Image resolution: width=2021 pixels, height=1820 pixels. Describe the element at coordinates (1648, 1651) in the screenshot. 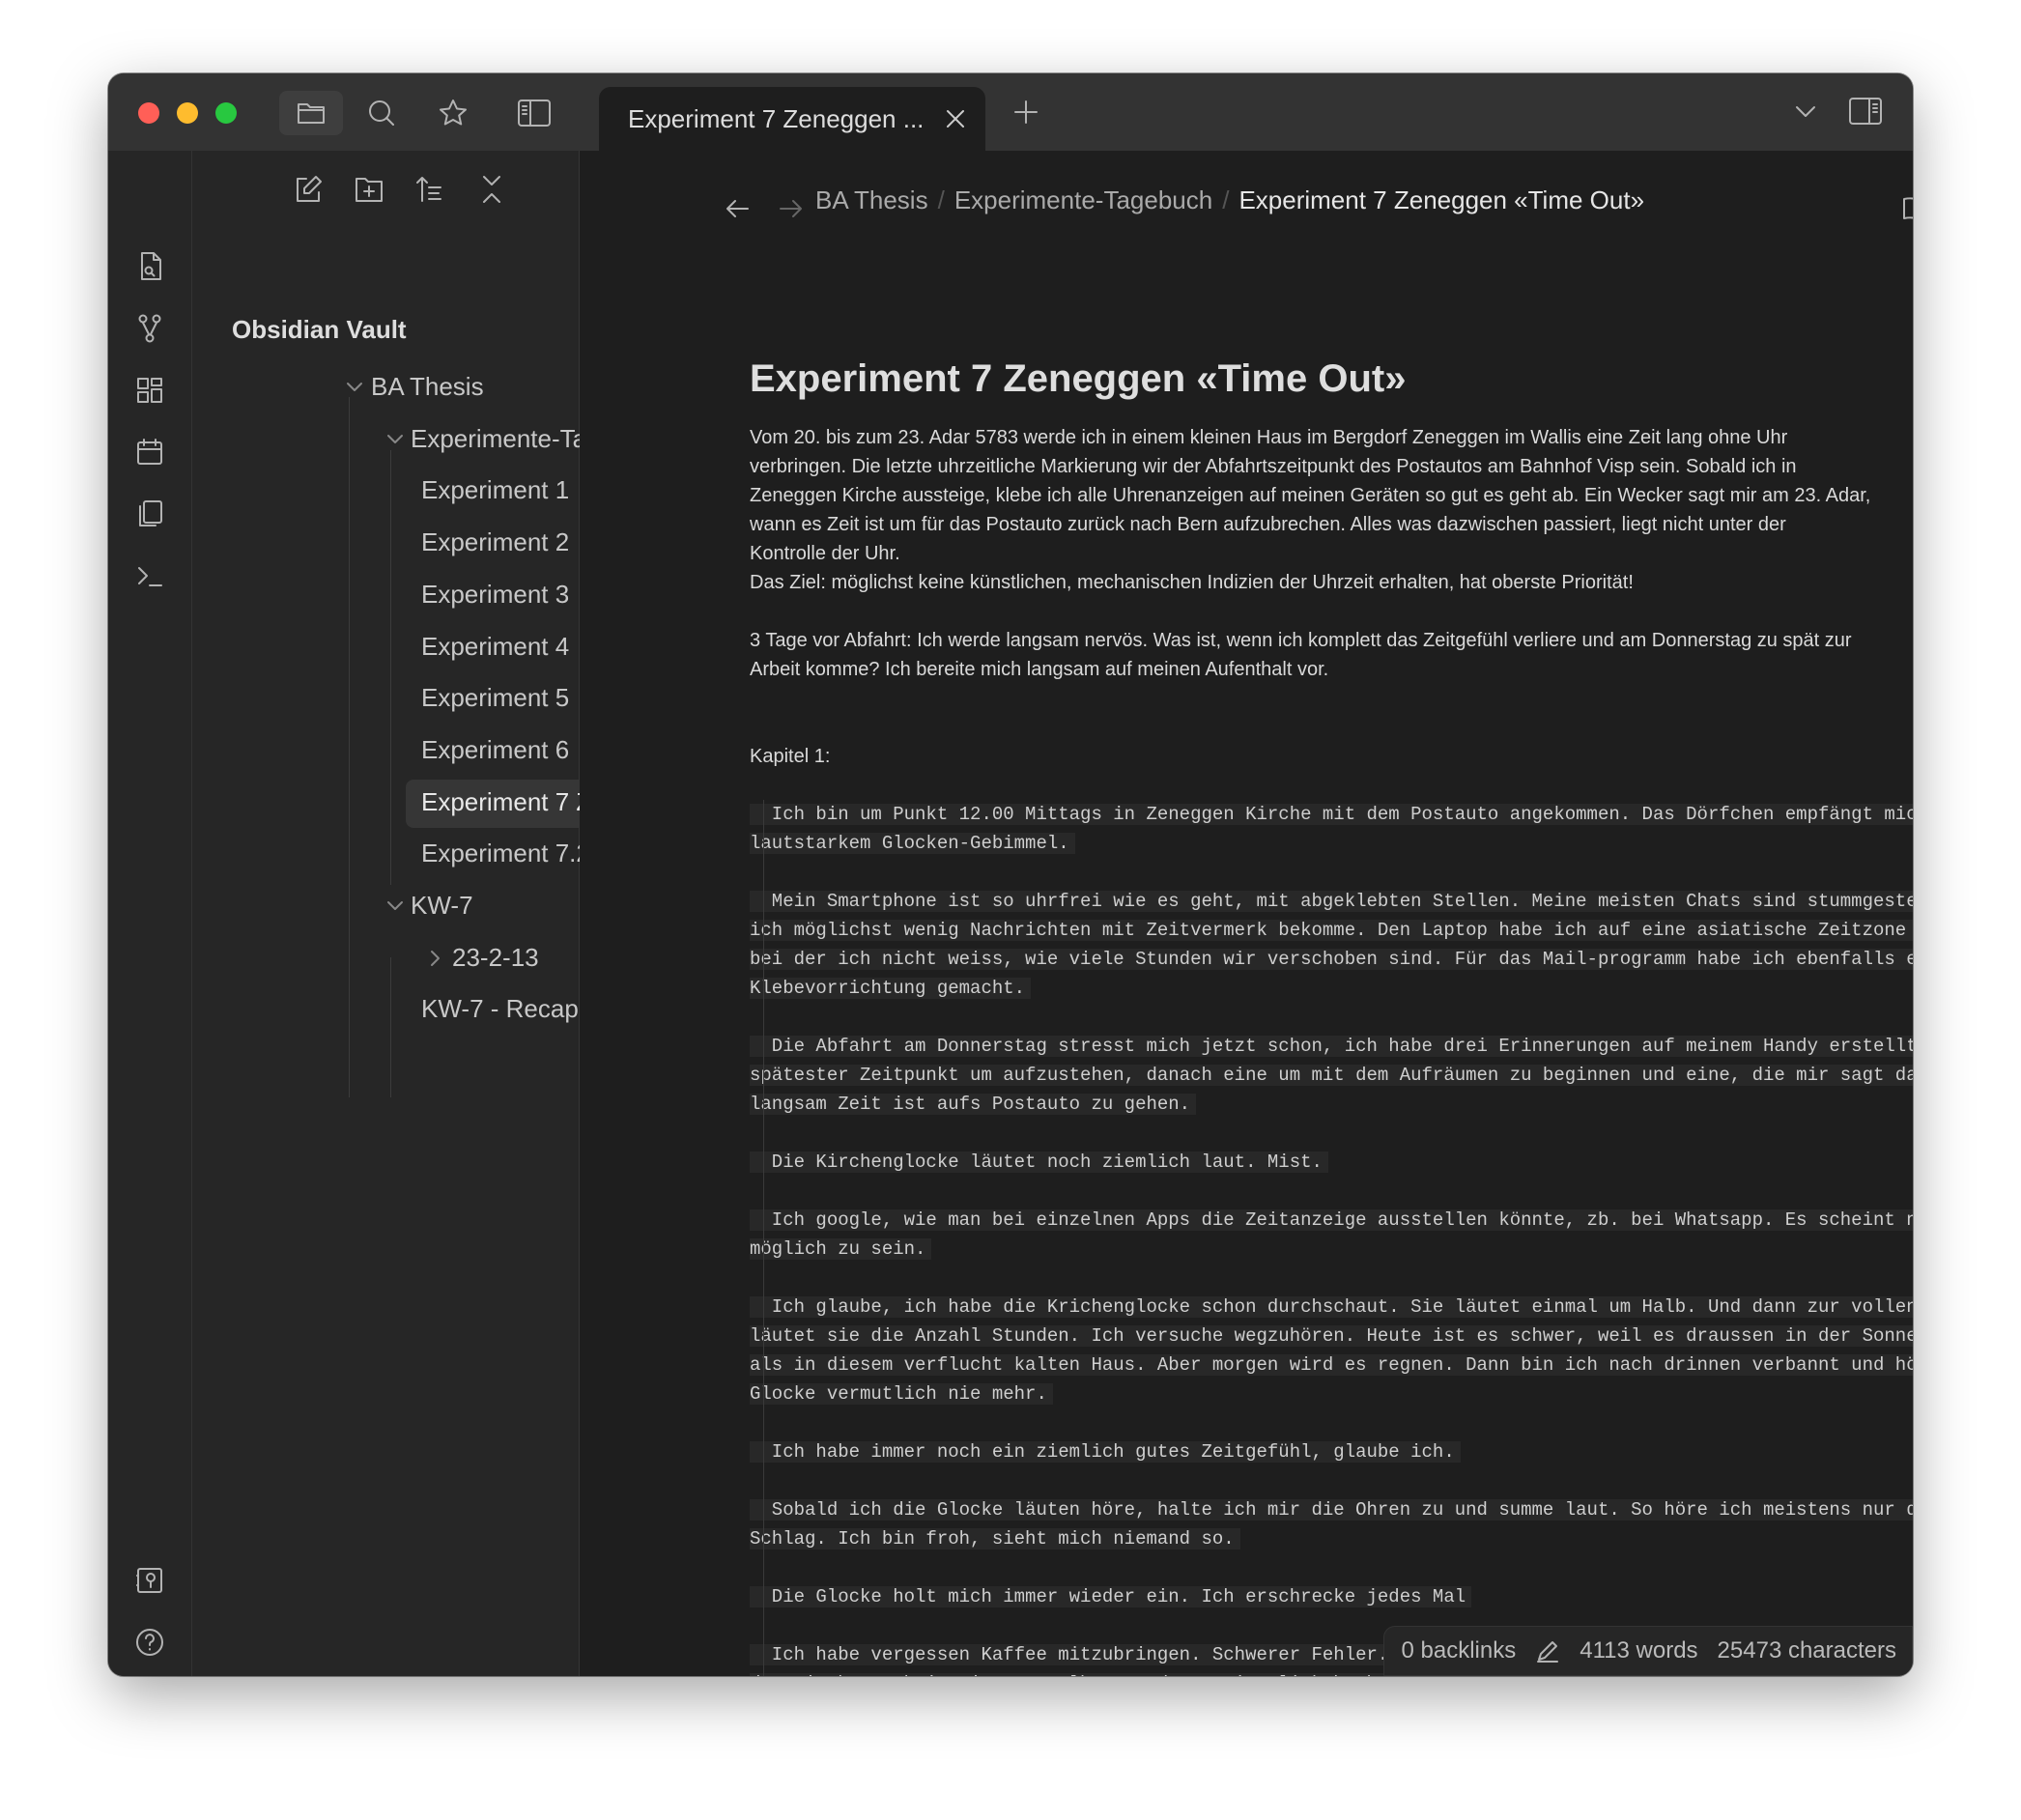

I see `status-bar: 0 backlinks 4113 words 25473 characters` at that location.